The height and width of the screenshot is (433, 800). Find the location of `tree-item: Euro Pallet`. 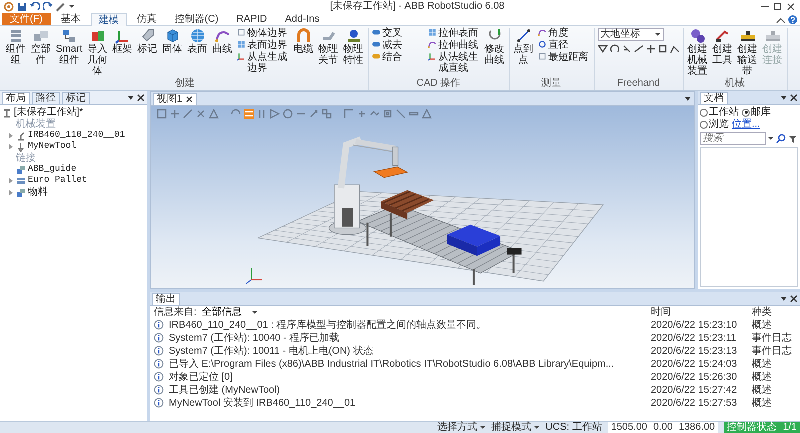

tree-item: Euro Pallet is located at coordinates (58, 181).